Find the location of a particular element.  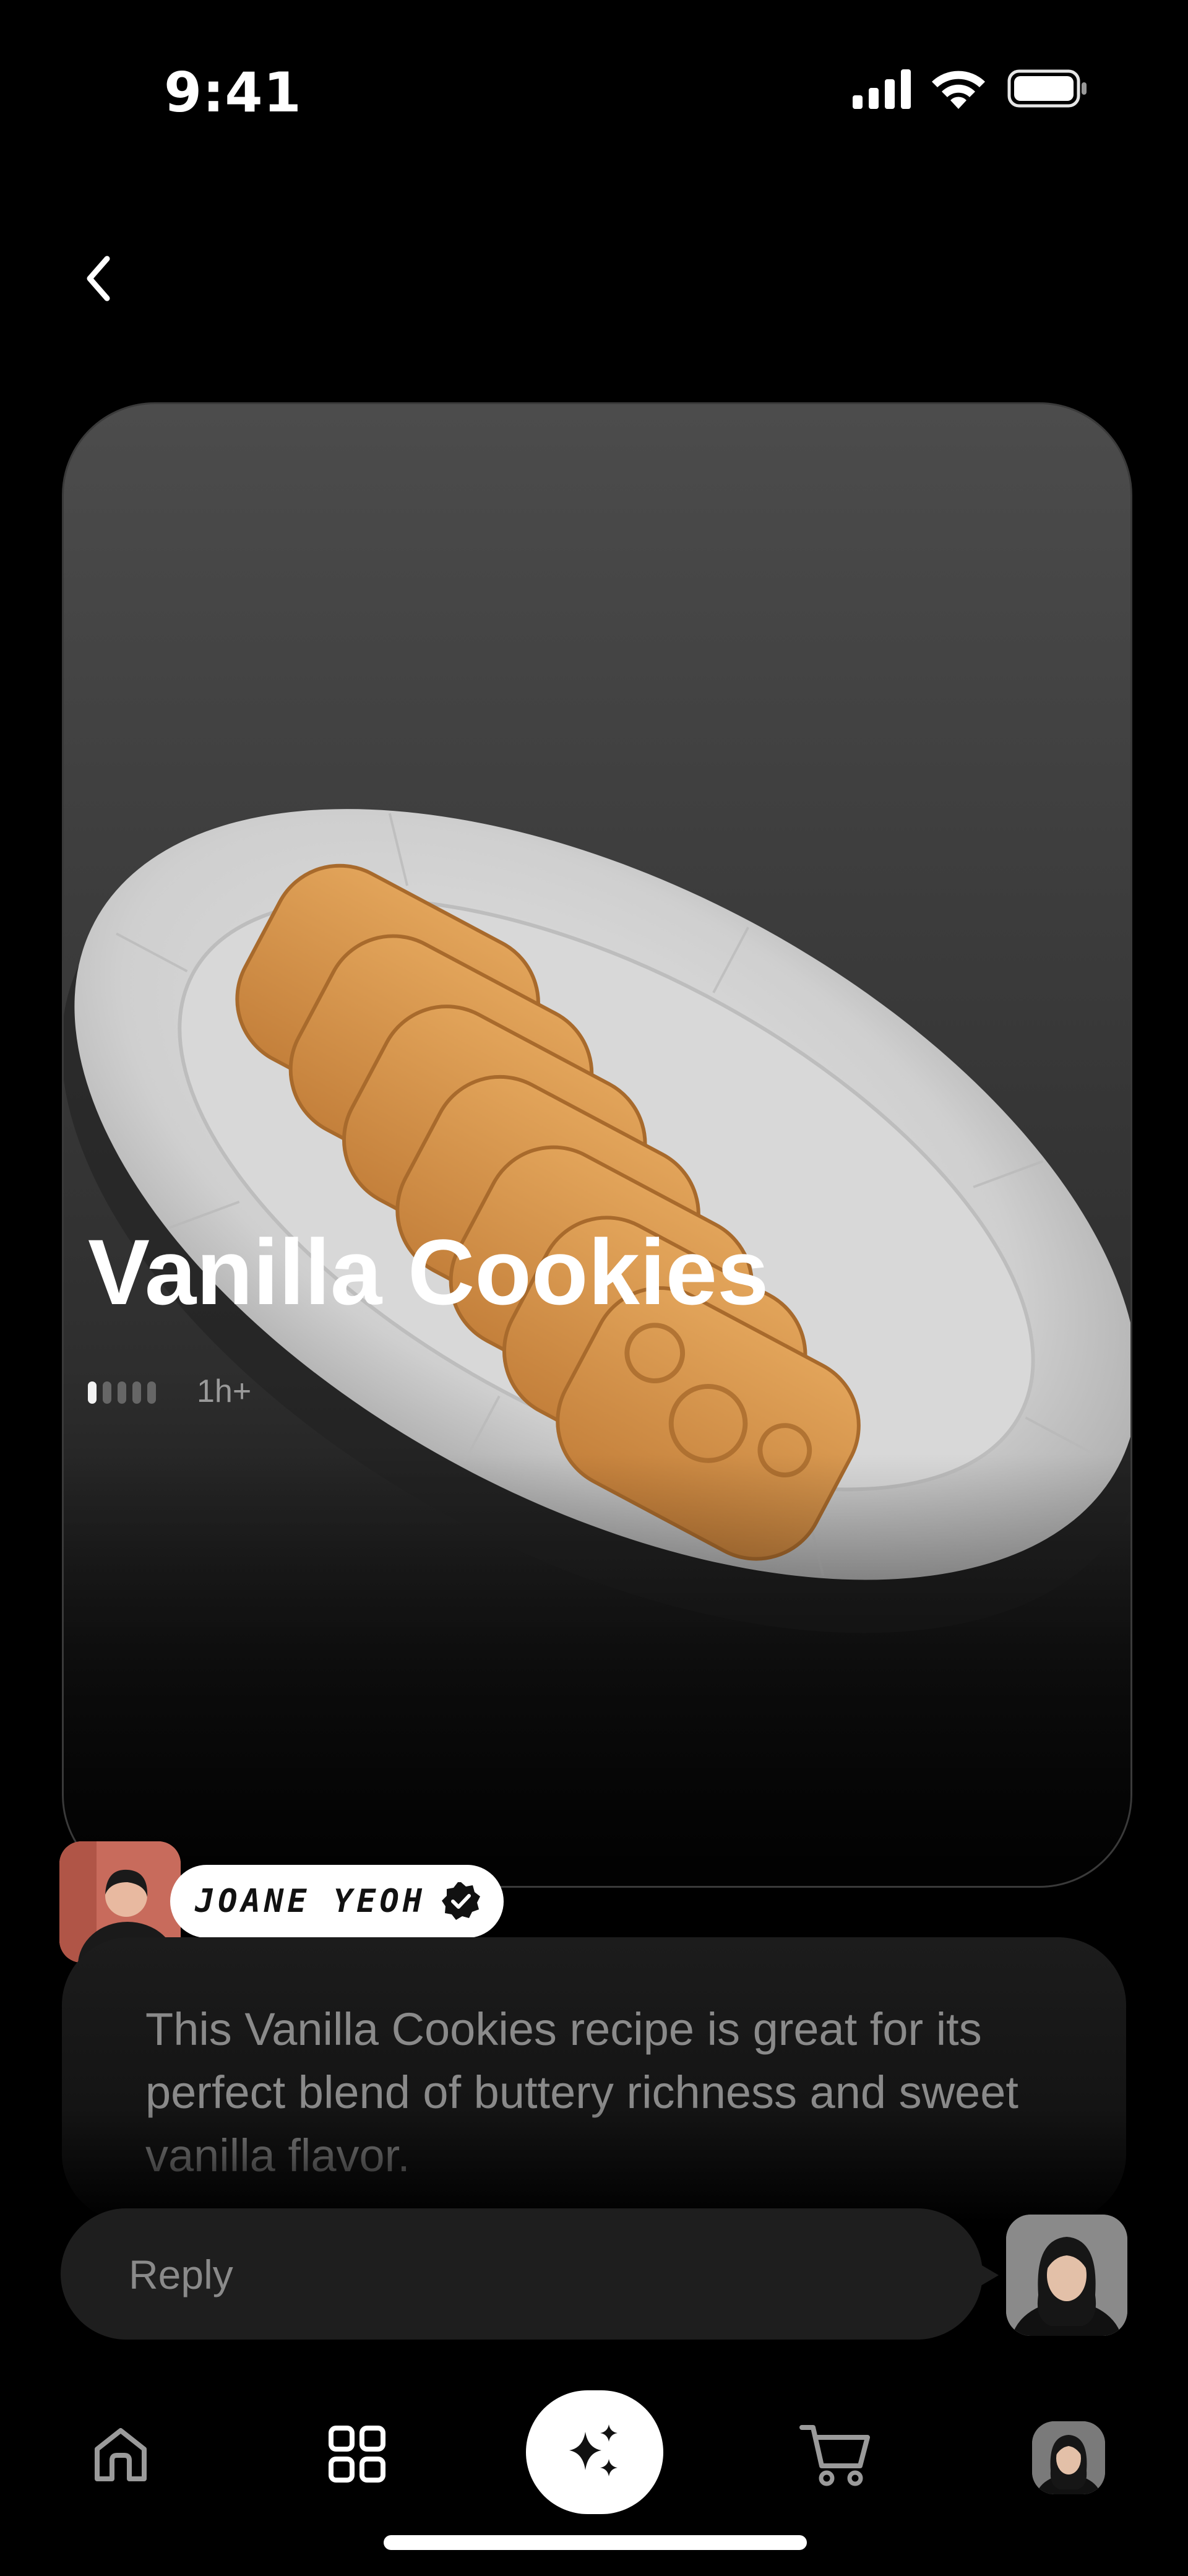

user-avatar is located at coordinates (1066, 2275).